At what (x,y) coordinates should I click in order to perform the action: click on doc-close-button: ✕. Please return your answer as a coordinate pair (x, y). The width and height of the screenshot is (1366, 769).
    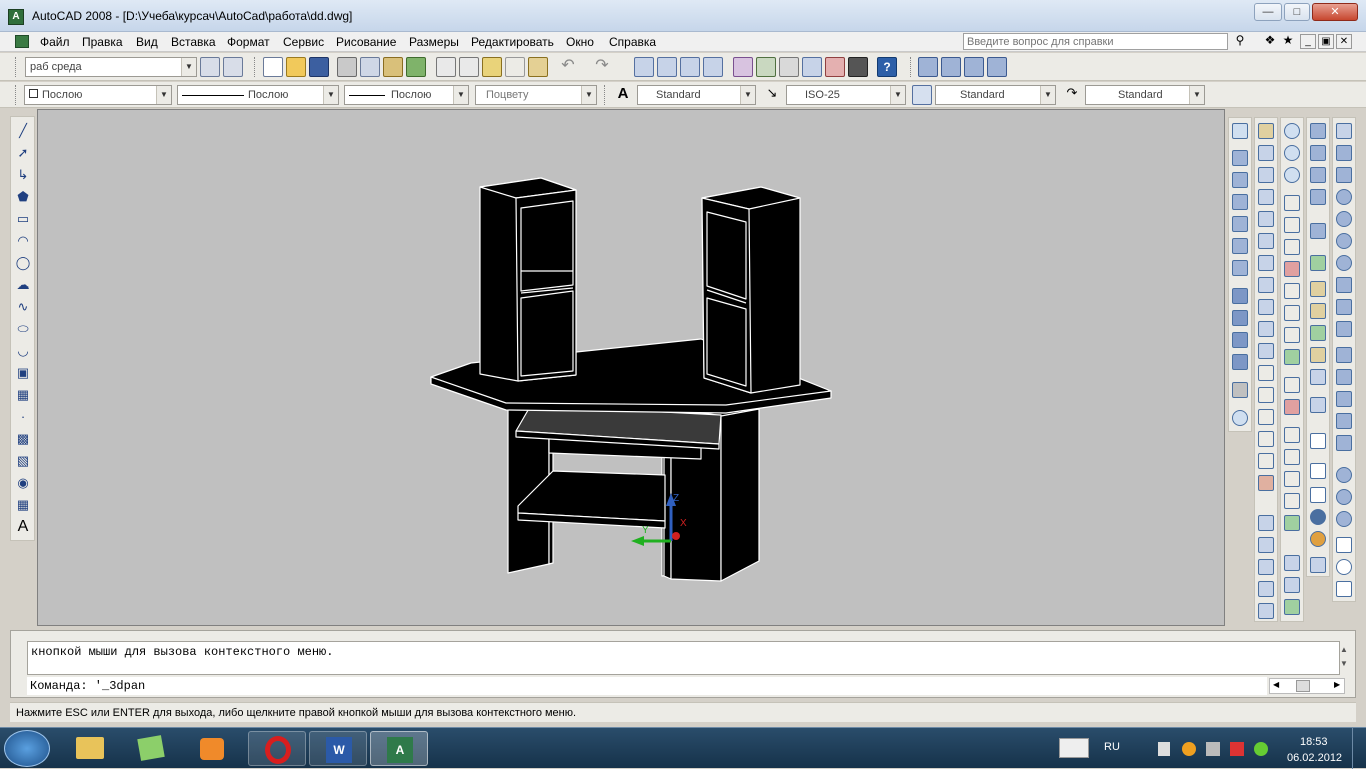
    Looking at the image, I should click on (1344, 41).